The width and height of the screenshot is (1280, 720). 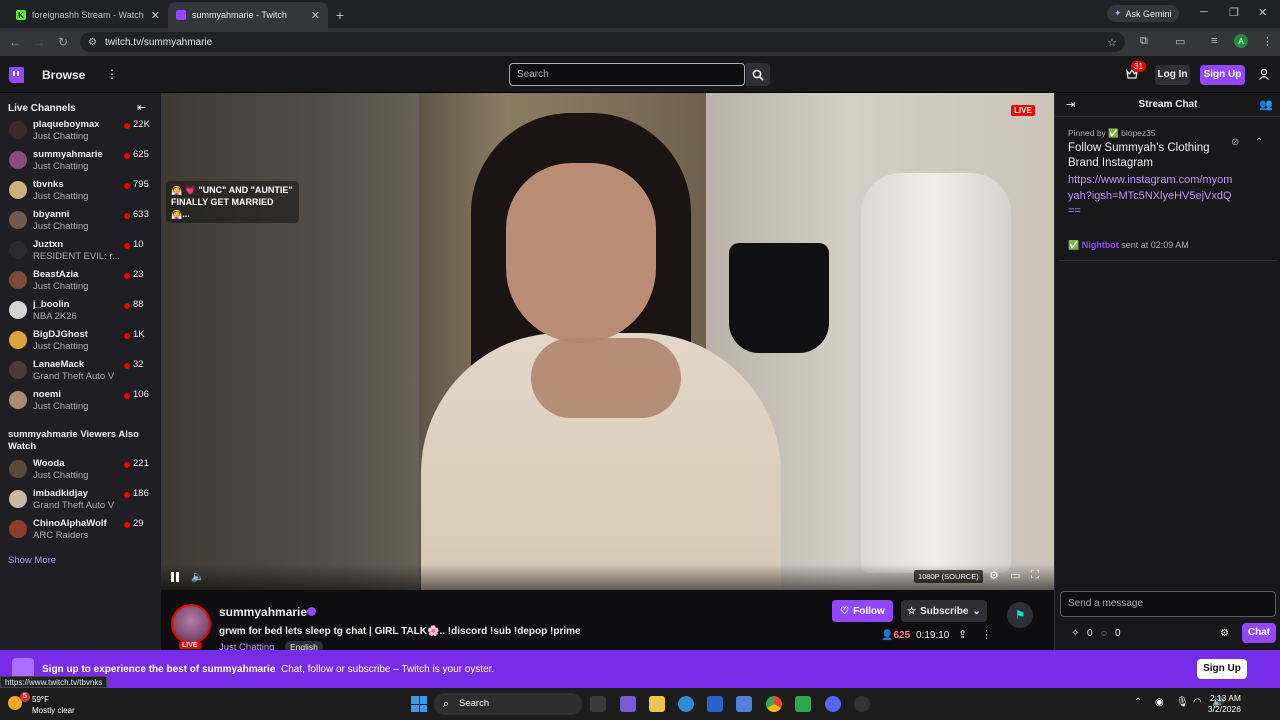 I want to click on app-icon, so click(x=803, y=704).